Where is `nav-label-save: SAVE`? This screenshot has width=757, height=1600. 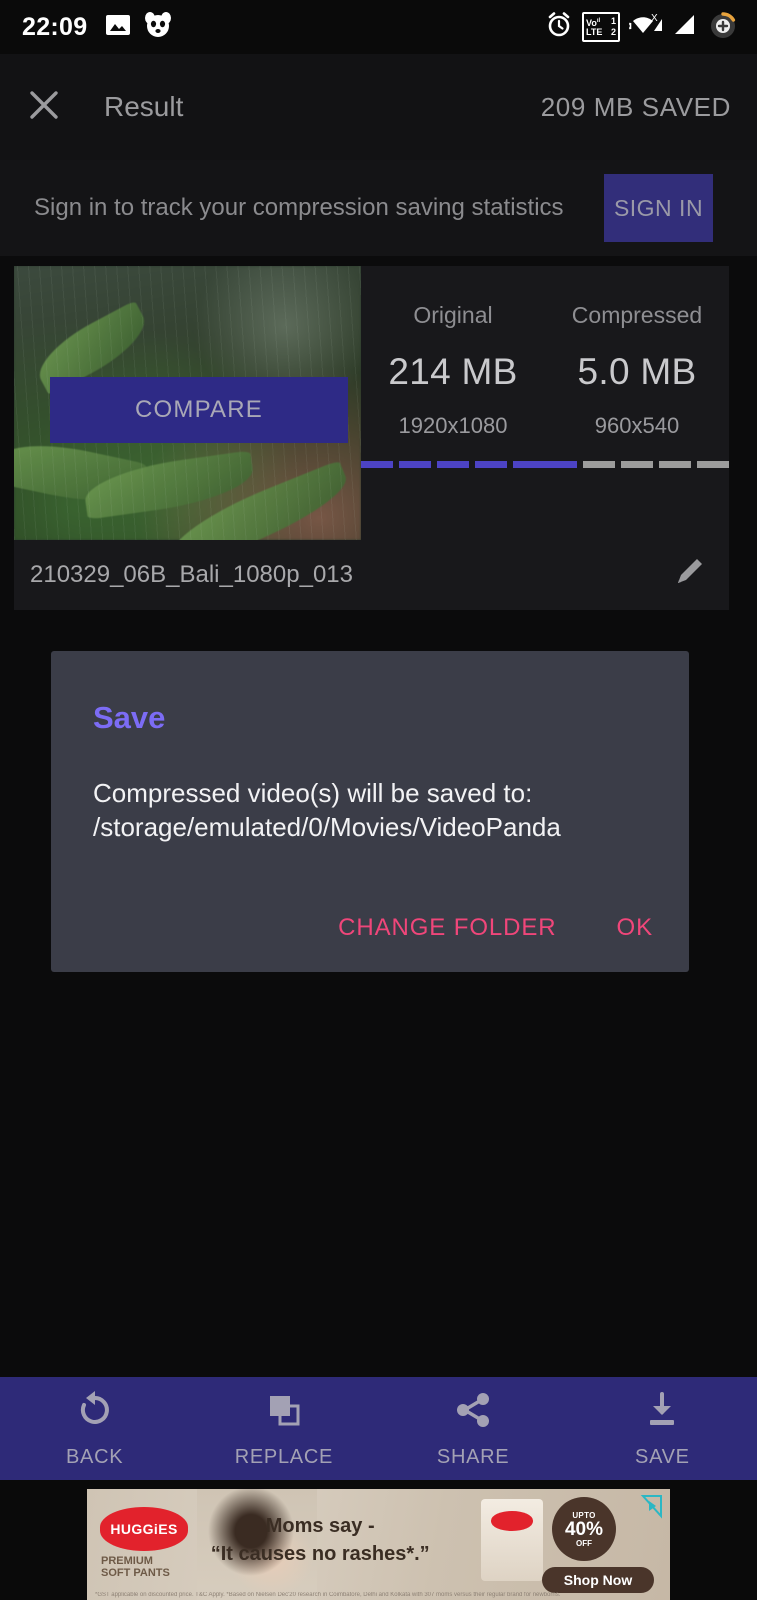 nav-label-save: SAVE is located at coordinates (662, 1457).